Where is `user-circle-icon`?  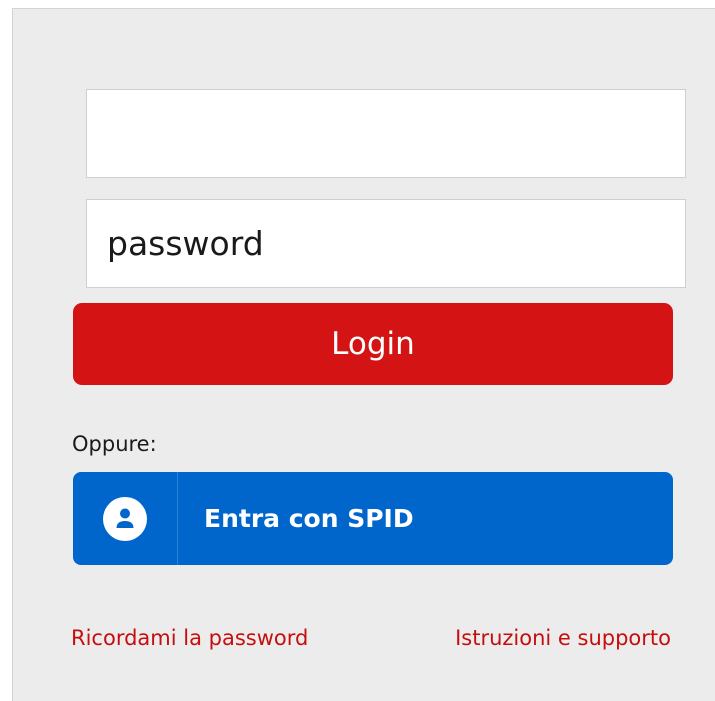 user-circle-icon is located at coordinates (125, 518).